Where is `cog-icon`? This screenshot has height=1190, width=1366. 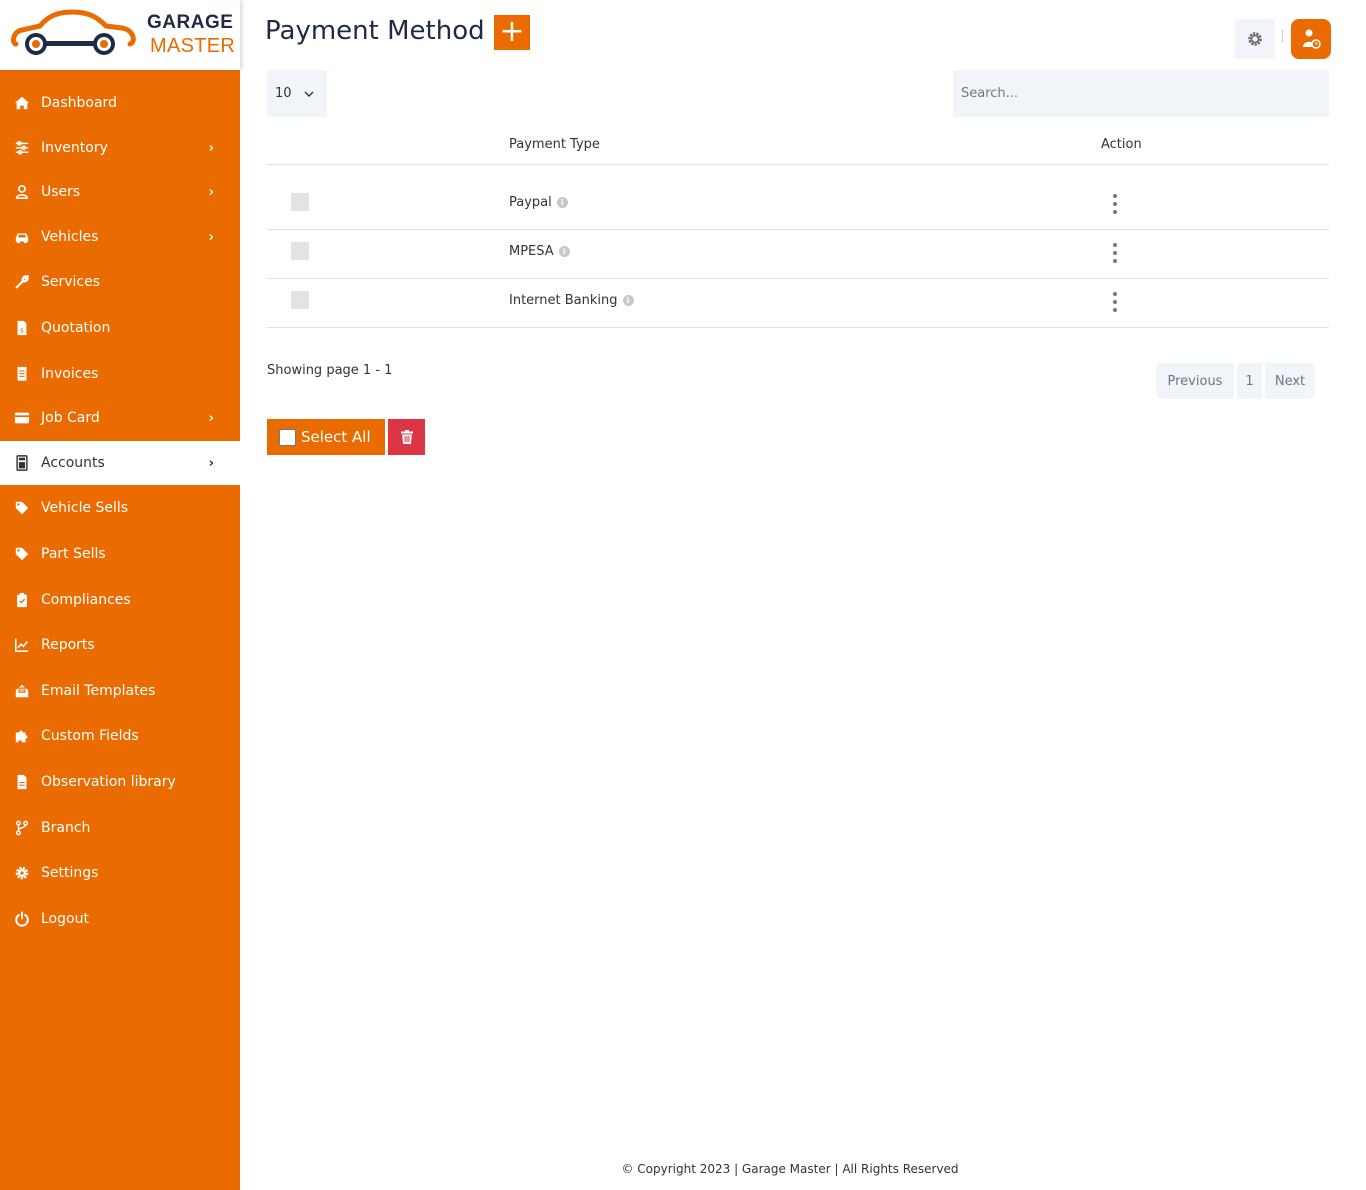
cog-icon is located at coordinates (22, 873).